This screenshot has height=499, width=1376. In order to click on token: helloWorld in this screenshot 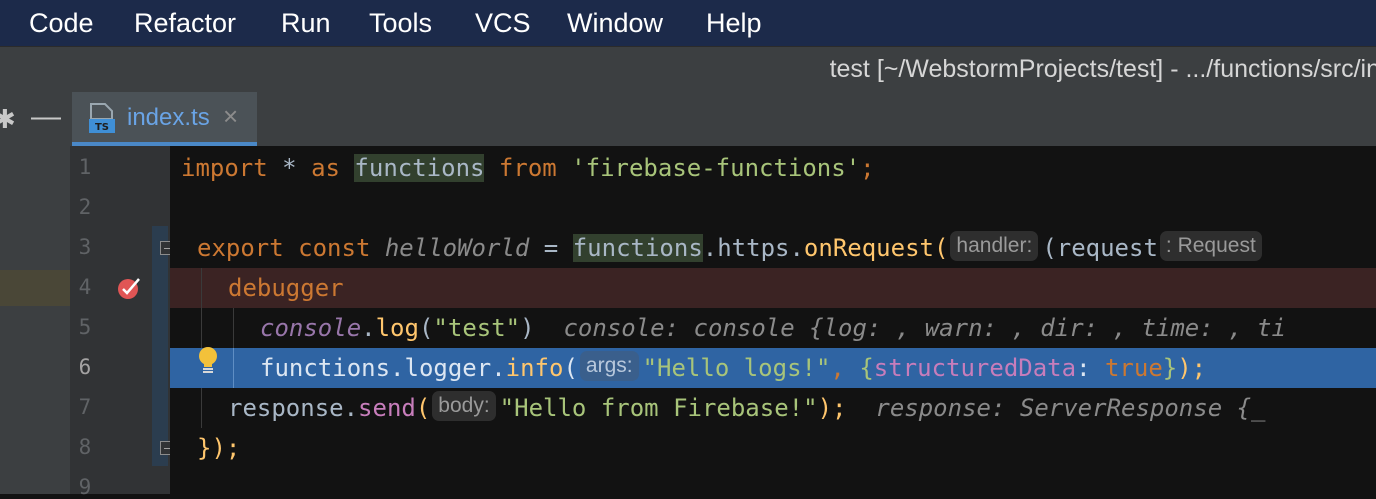, I will do `click(457, 248)`.